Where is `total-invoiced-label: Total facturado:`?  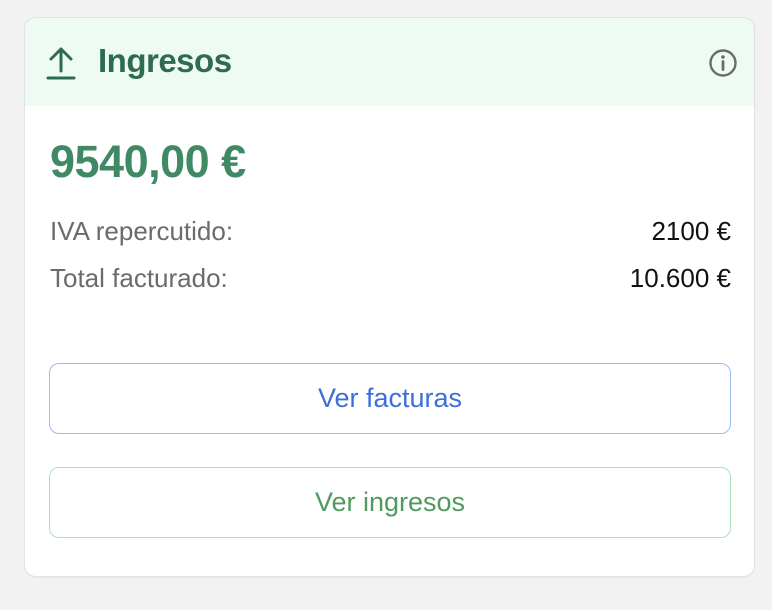
total-invoiced-label: Total facturado: is located at coordinates (139, 277).